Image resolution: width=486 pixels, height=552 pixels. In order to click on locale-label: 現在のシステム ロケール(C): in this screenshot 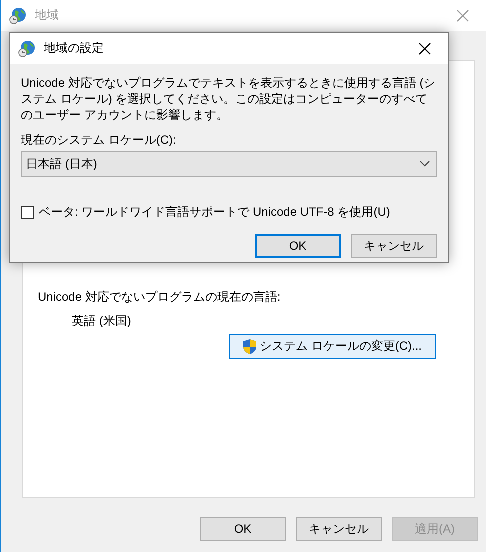, I will do `click(99, 140)`.